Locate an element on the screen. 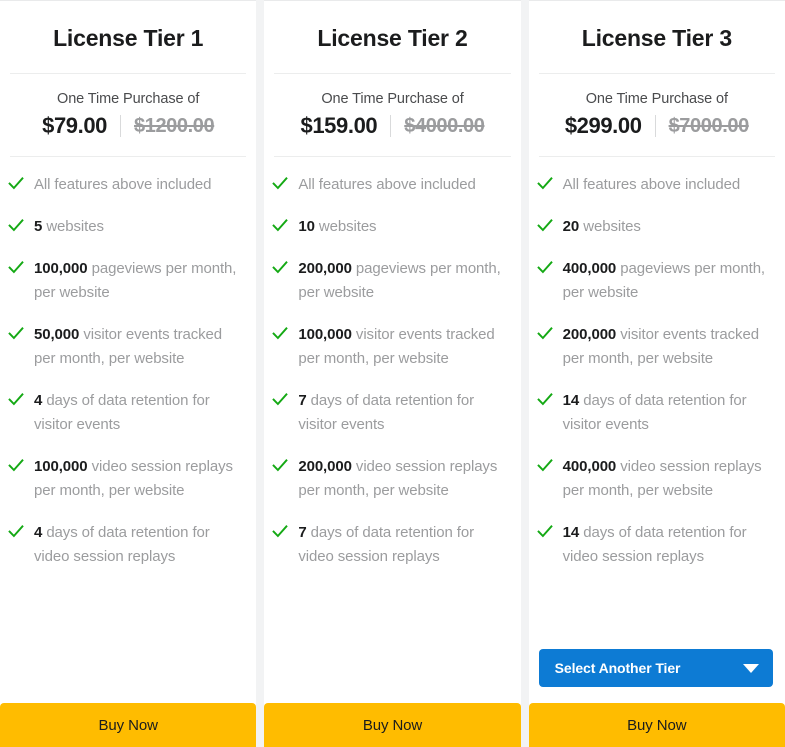 Image resolution: width=785 pixels, height=747 pixels. select-another-tier-dropdown: Select Another Tier is located at coordinates (655, 668).